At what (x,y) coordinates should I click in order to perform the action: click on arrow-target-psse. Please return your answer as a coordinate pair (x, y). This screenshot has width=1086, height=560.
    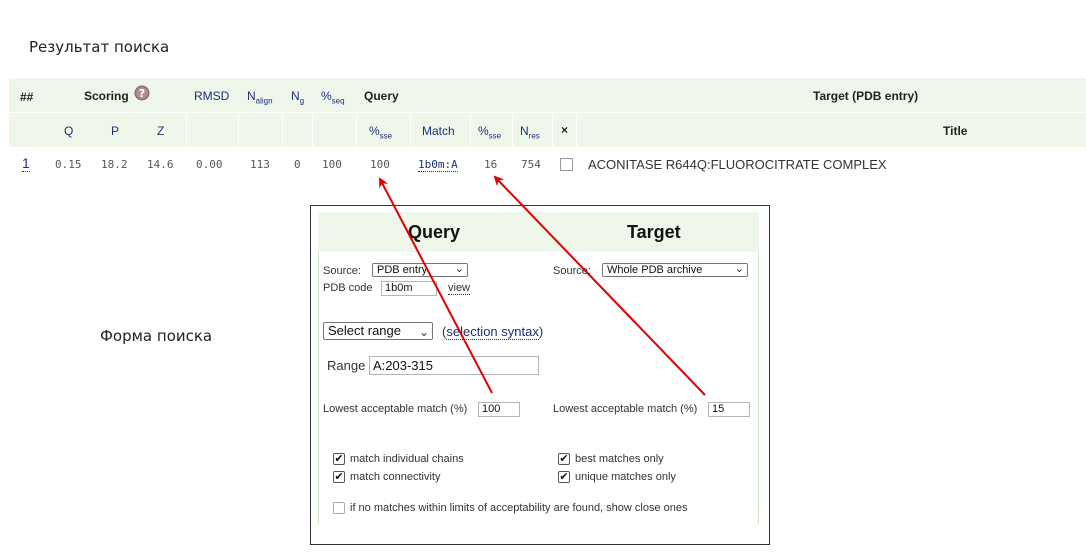
    Looking at the image, I should click on (599, 285).